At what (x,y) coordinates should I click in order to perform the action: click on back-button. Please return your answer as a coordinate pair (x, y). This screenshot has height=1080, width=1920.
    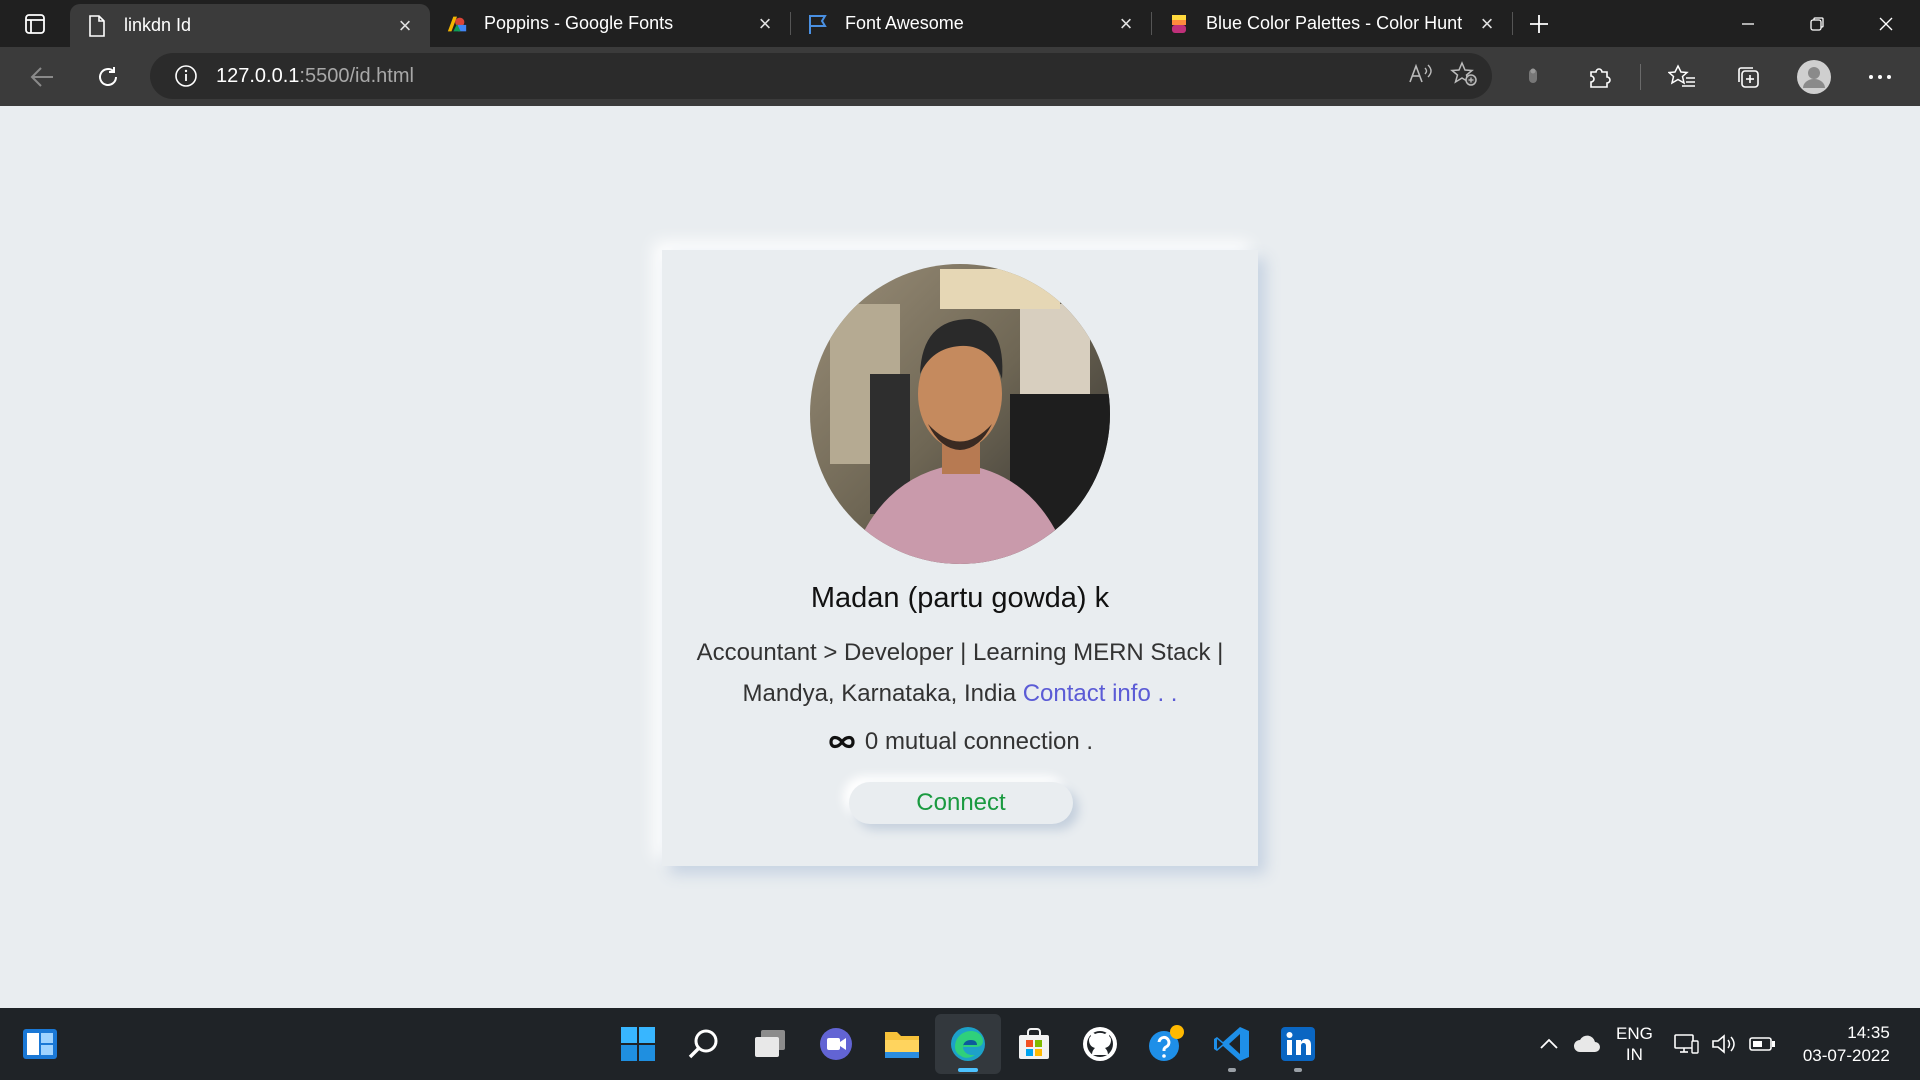
    Looking at the image, I should click on (42, 77).